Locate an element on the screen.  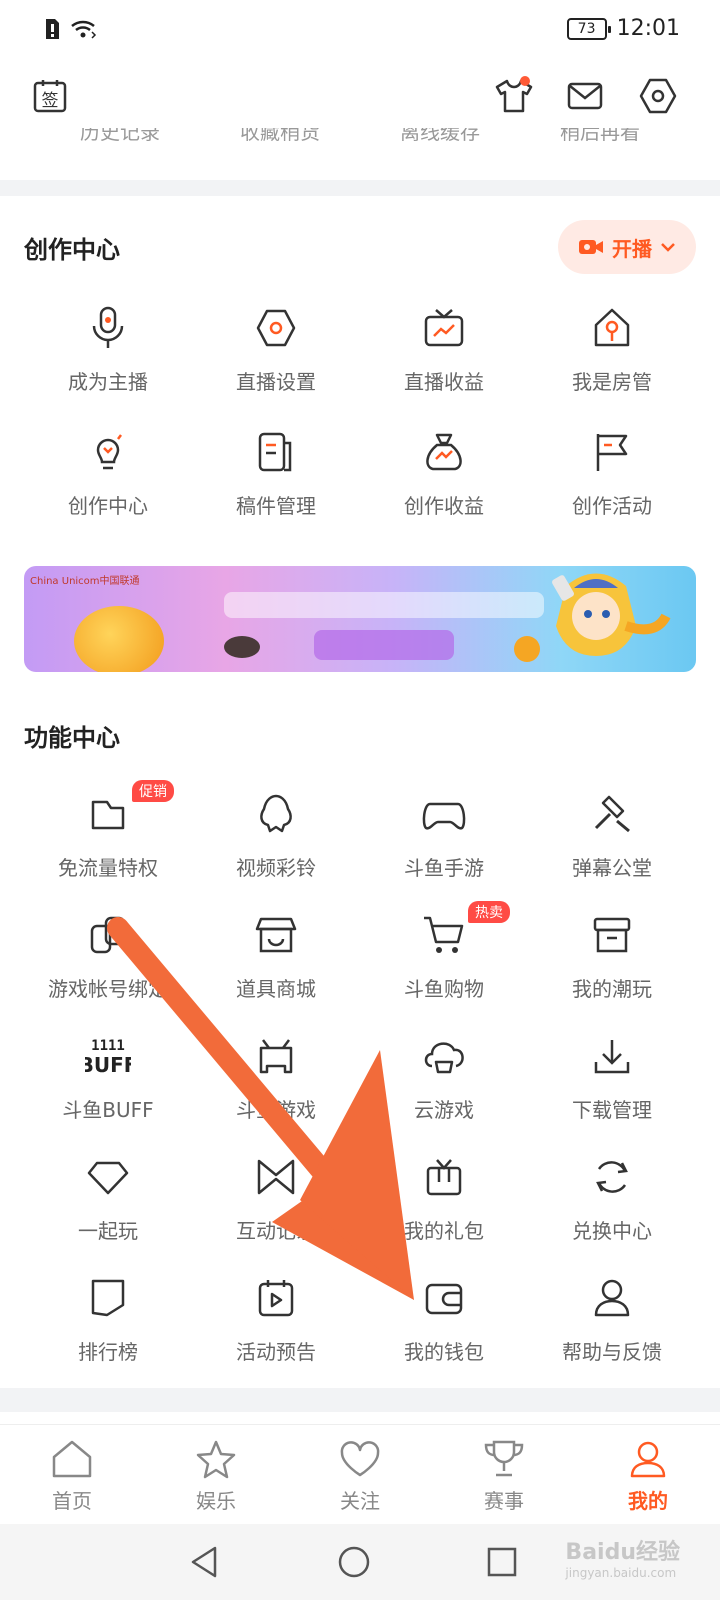
grid-item-room-admin: 我是房管 is located at coordinates (612, 360).